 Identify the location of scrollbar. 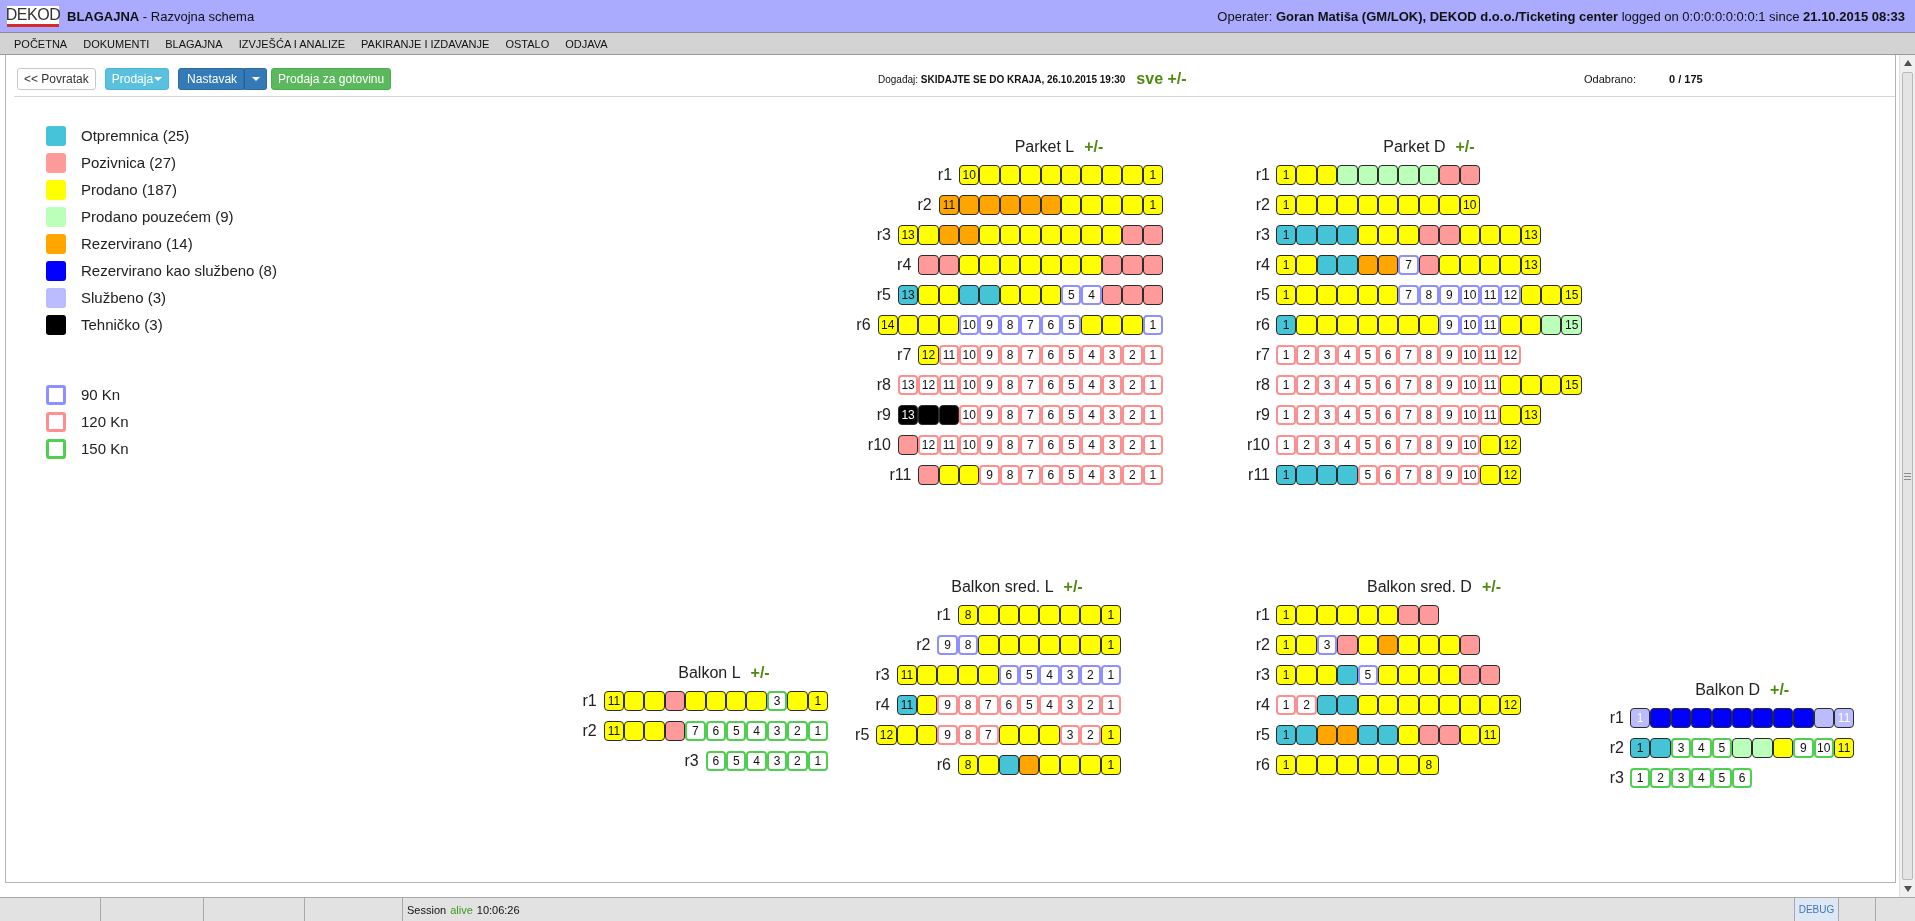
(1907, 476).